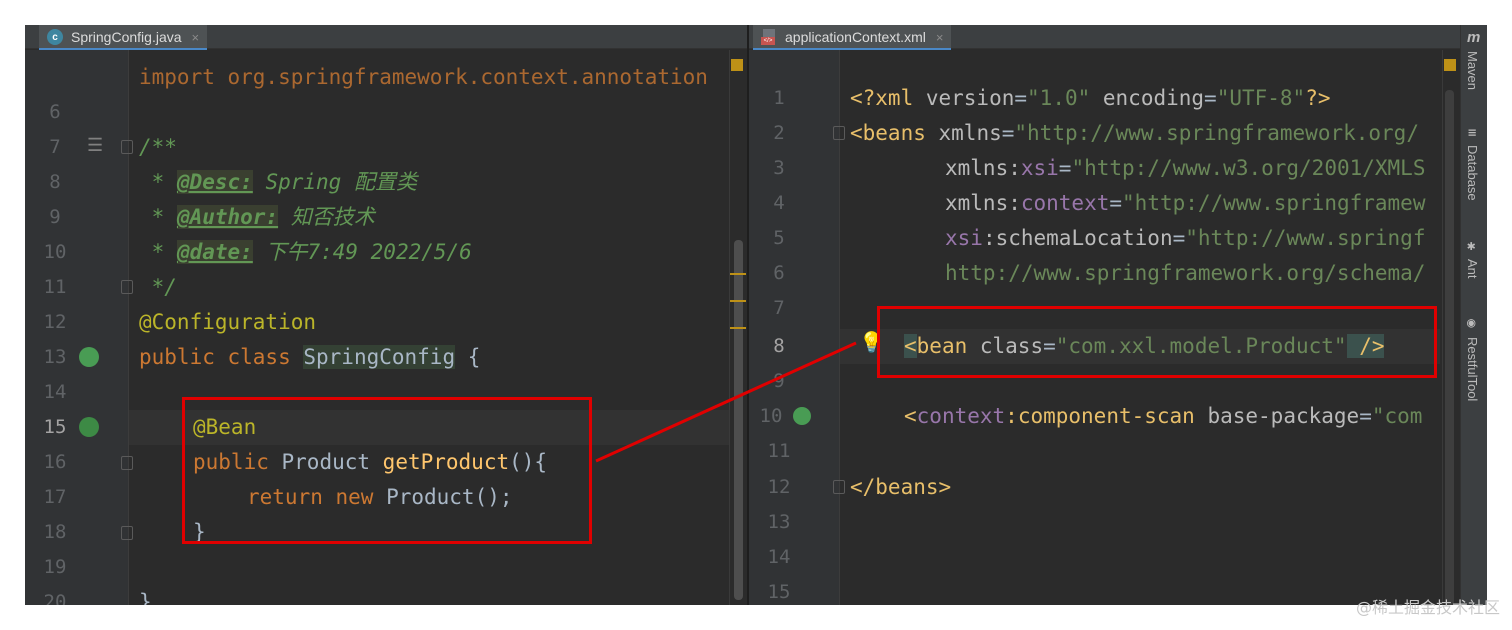  I want to click on connector-line, so click(726, 402).